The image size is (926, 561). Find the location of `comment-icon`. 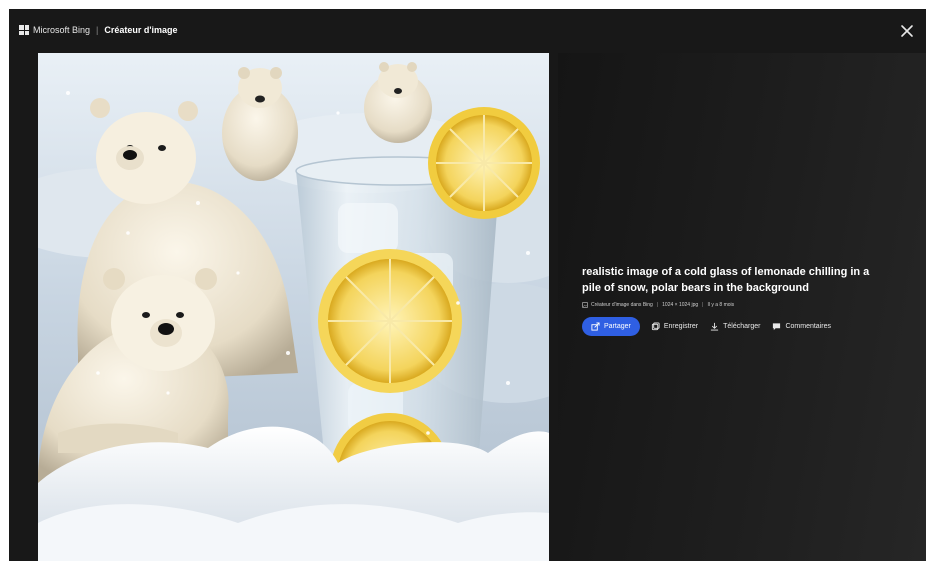

comment-icon is located at coordinates (777, 327).